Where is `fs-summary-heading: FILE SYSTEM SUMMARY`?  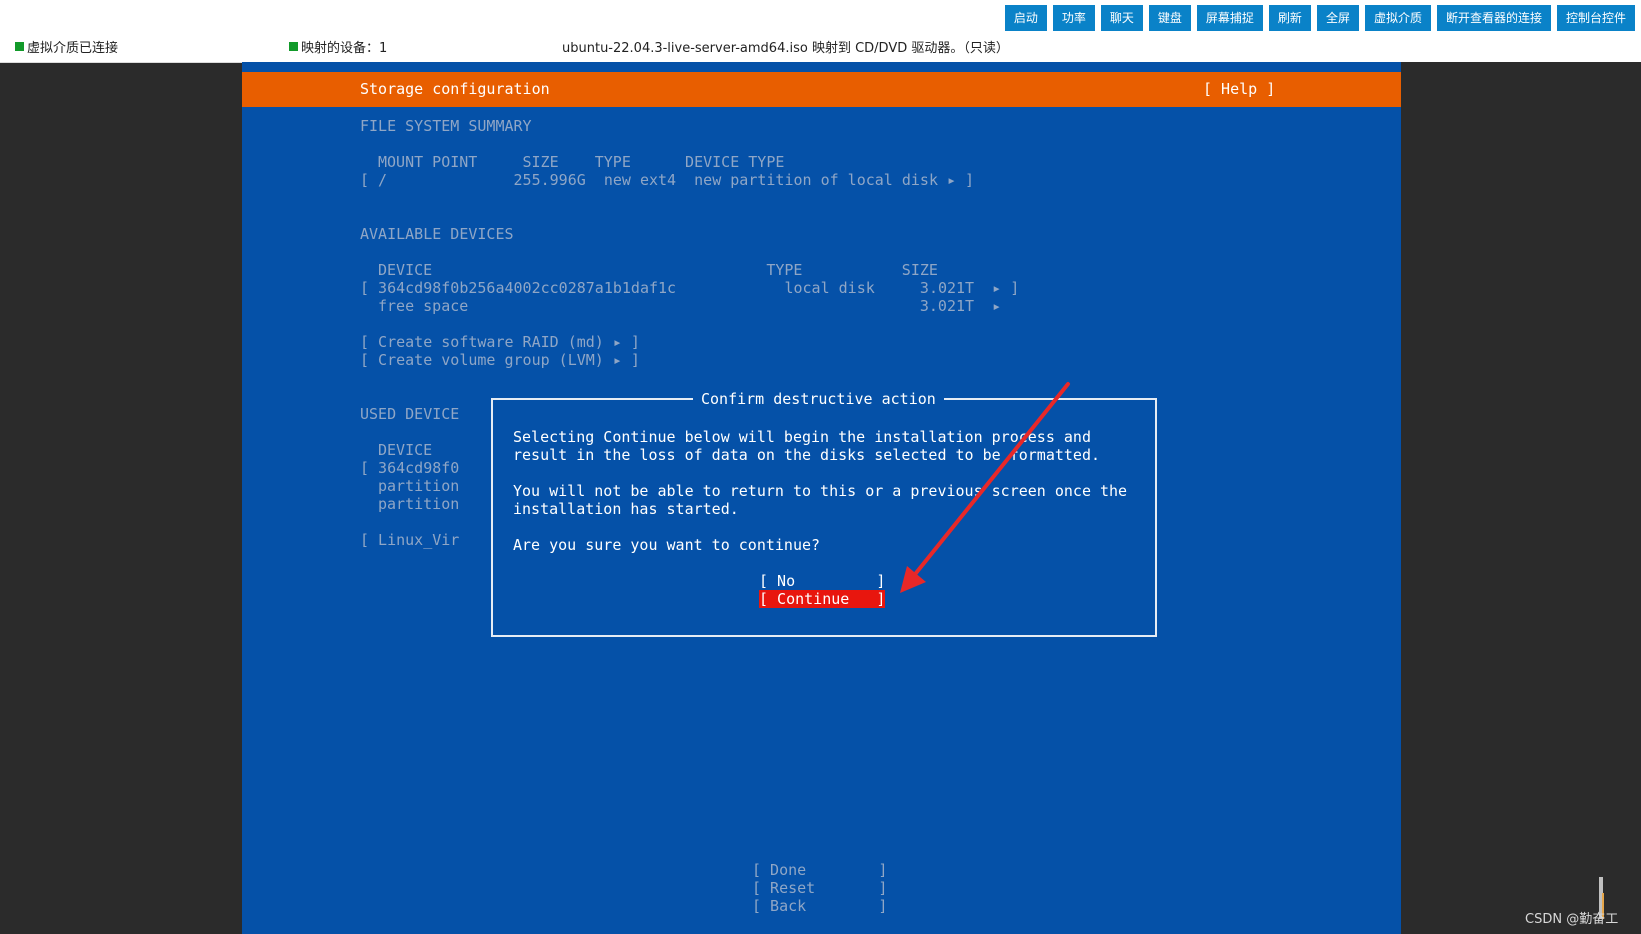
fs-summary-heading: FILE SYSTEM SUMMARY is located at coordinates (446, 126).